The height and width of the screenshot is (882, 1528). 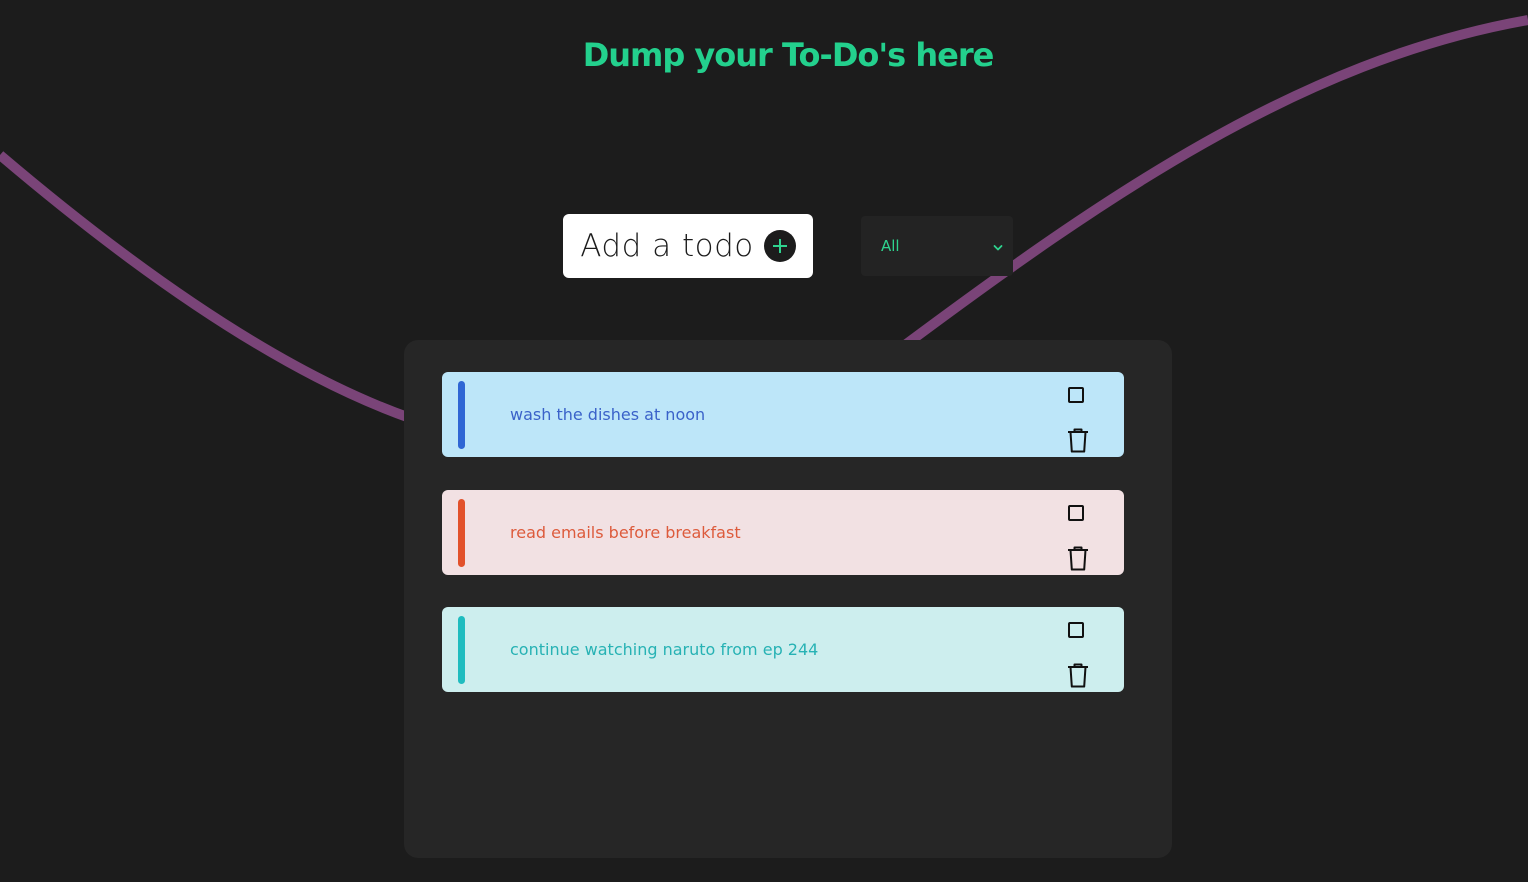 I want to click on filter-selected-value: All, so click(x=890, y=246).